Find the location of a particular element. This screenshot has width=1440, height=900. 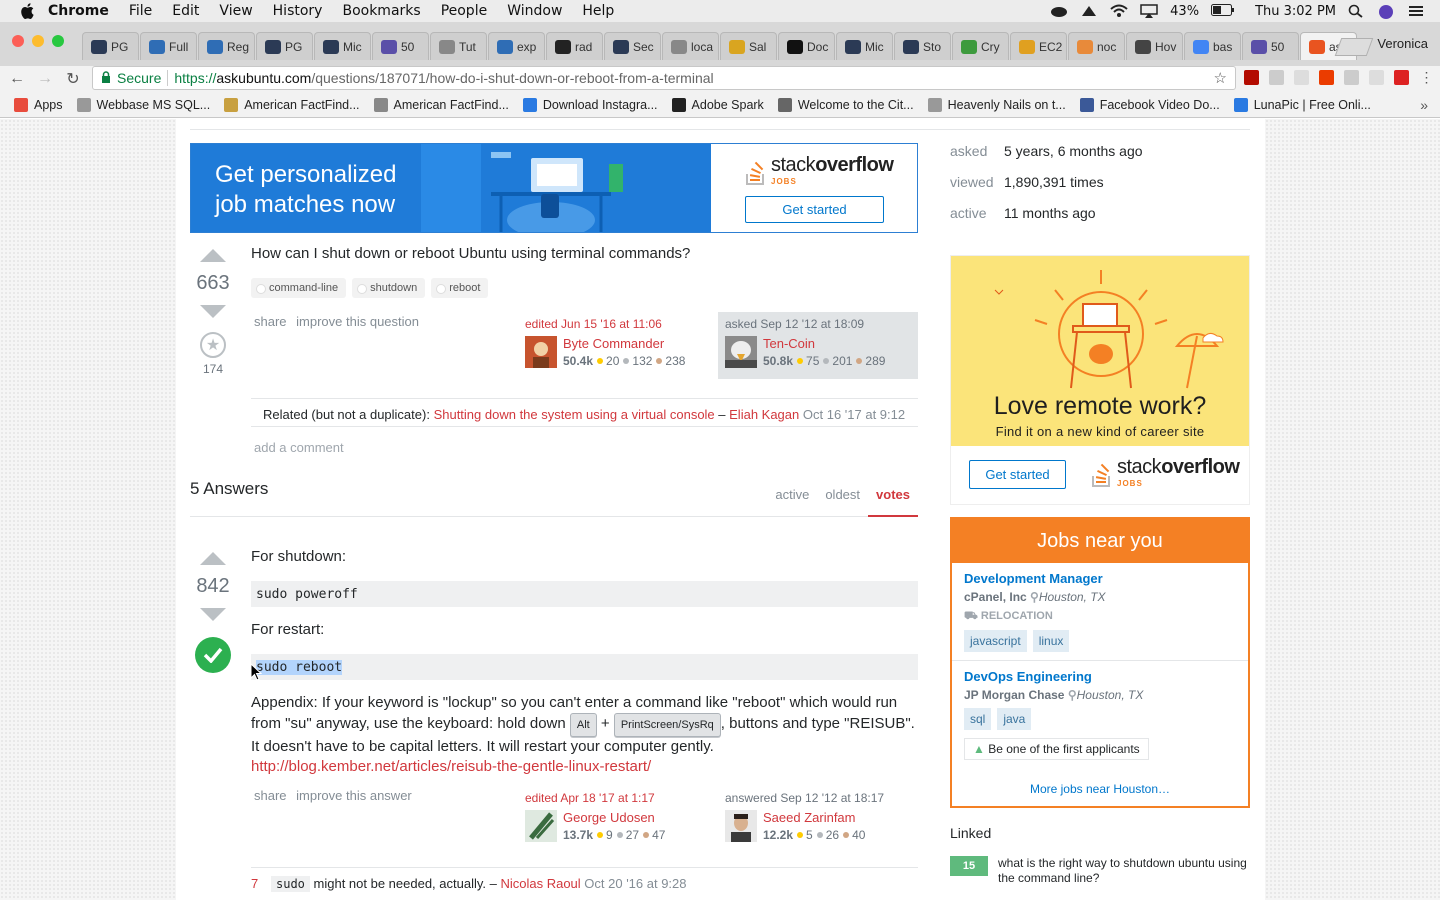

menu-app-name: Chrome is located at coordinates (78, 11).